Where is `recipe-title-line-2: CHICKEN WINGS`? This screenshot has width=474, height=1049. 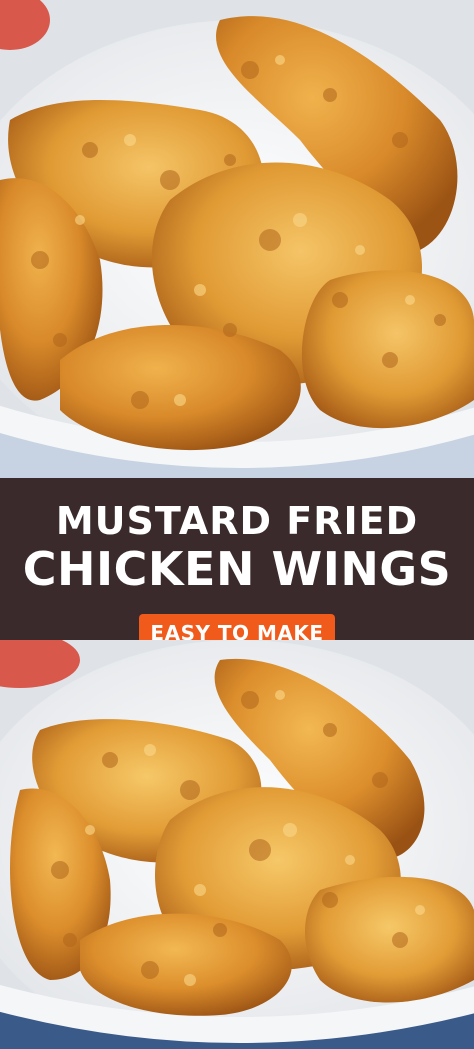 recipe-title-line-2: CHICKEN WINGS is located at coordinates (237, 569).